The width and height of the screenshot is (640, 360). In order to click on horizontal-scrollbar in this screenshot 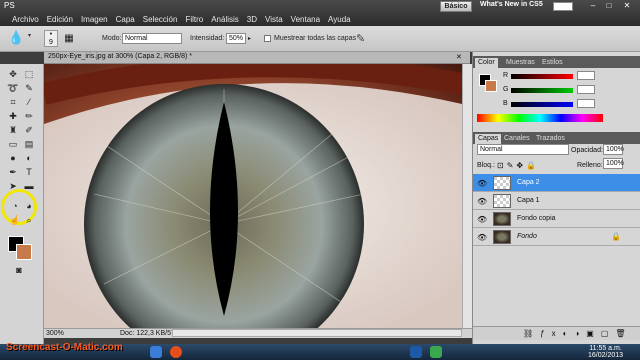, I will do `click(317, 333)`.